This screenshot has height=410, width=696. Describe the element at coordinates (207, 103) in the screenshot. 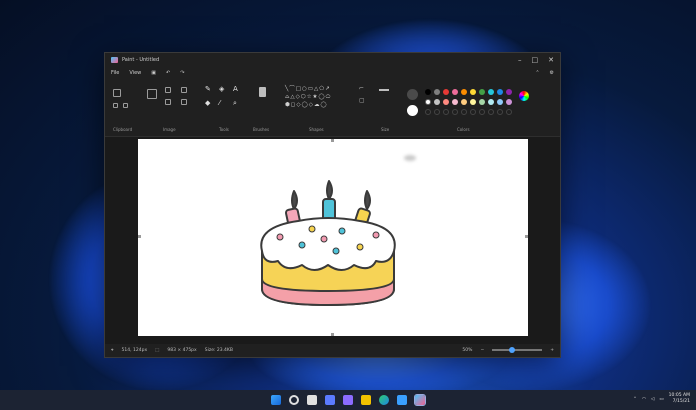

I see `eraser-icon: ◆` at that location.